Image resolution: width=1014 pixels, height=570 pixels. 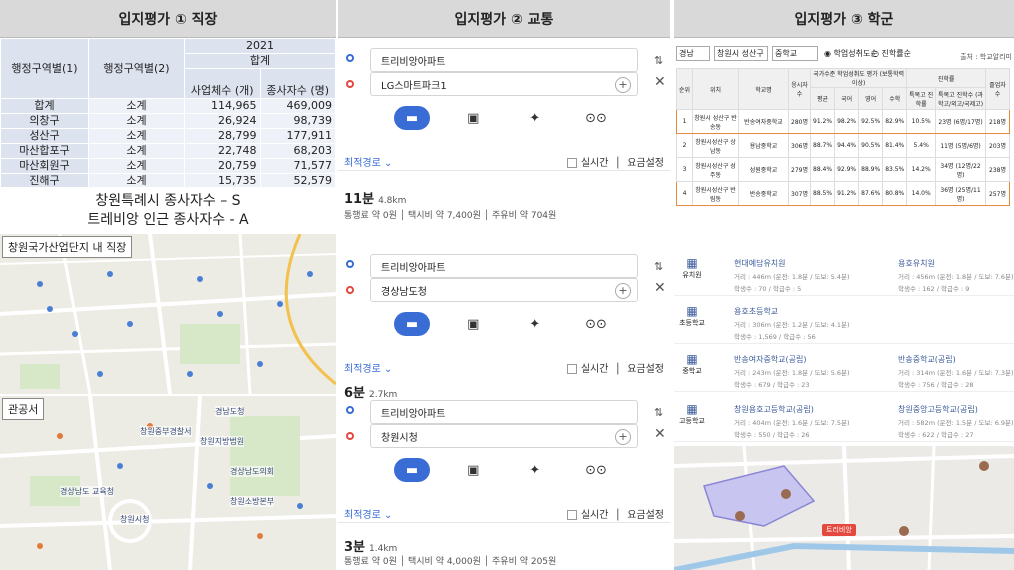 I want to click on school-cell: 92.5%, so click(x=871, y=121).